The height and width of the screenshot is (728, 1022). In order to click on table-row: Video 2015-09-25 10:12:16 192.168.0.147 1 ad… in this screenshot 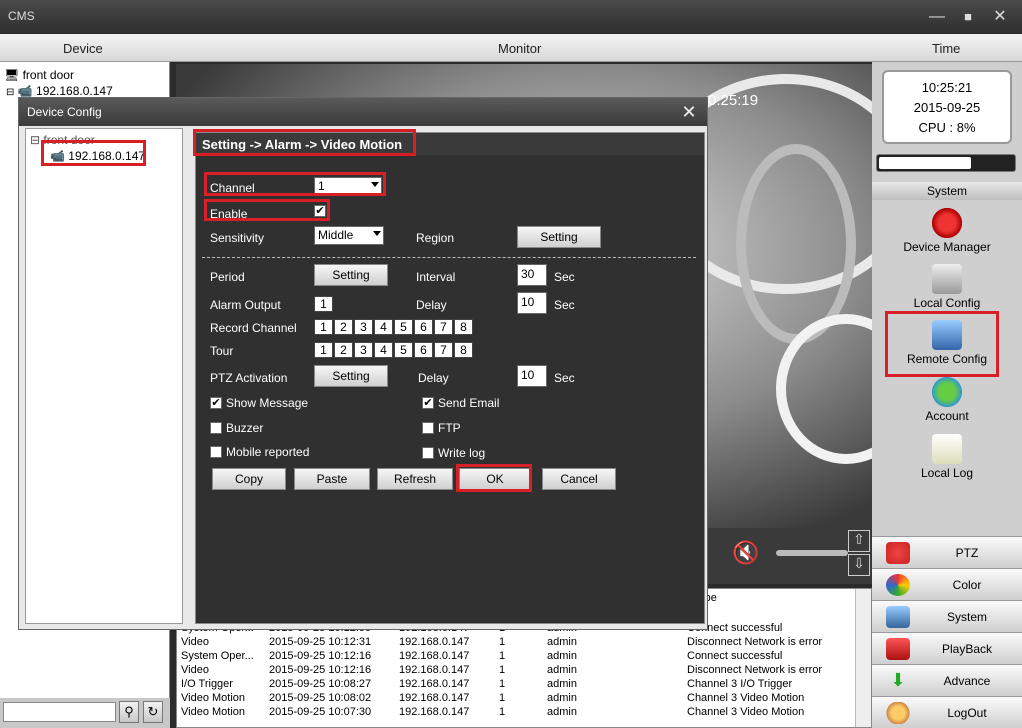, I will do `click(514, 670)`.